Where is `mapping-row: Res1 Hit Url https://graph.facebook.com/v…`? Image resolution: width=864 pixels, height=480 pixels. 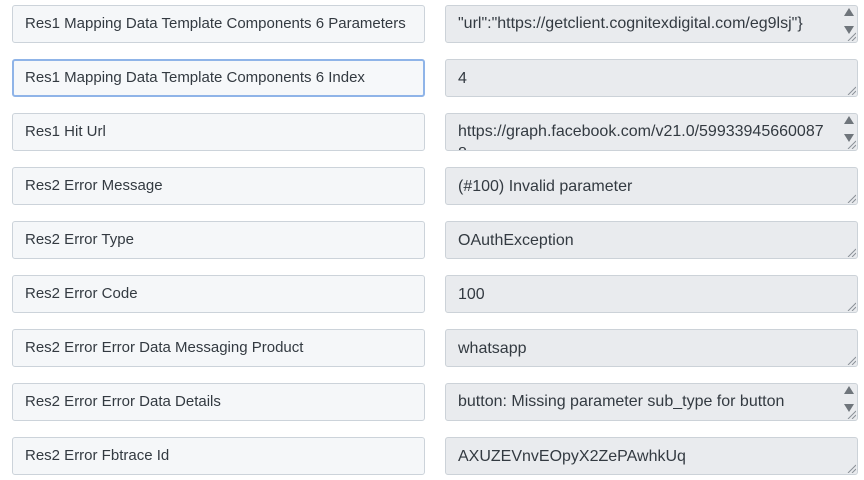
mapping-row: Res1 Hit Url https://graph.facebook.com/v… is located at coordinates (432, 132).